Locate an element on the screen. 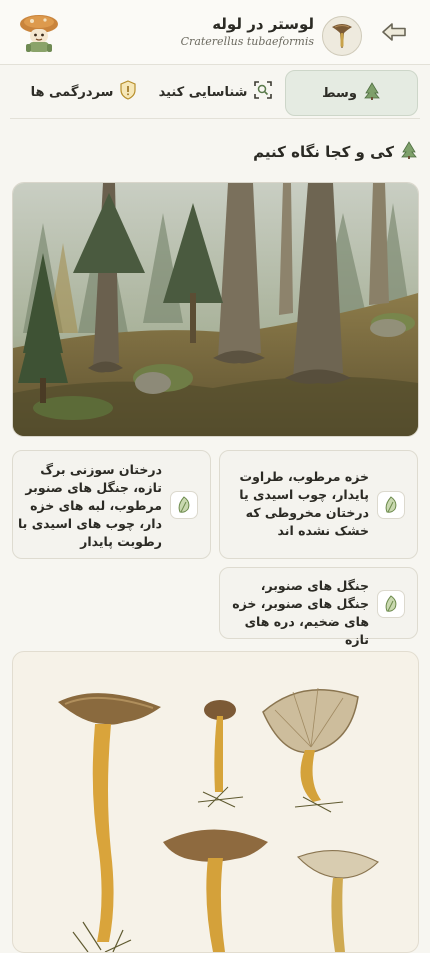 This screenshot has width=430, height=953. warning-shield-icon is located at coordinates (128, 92).